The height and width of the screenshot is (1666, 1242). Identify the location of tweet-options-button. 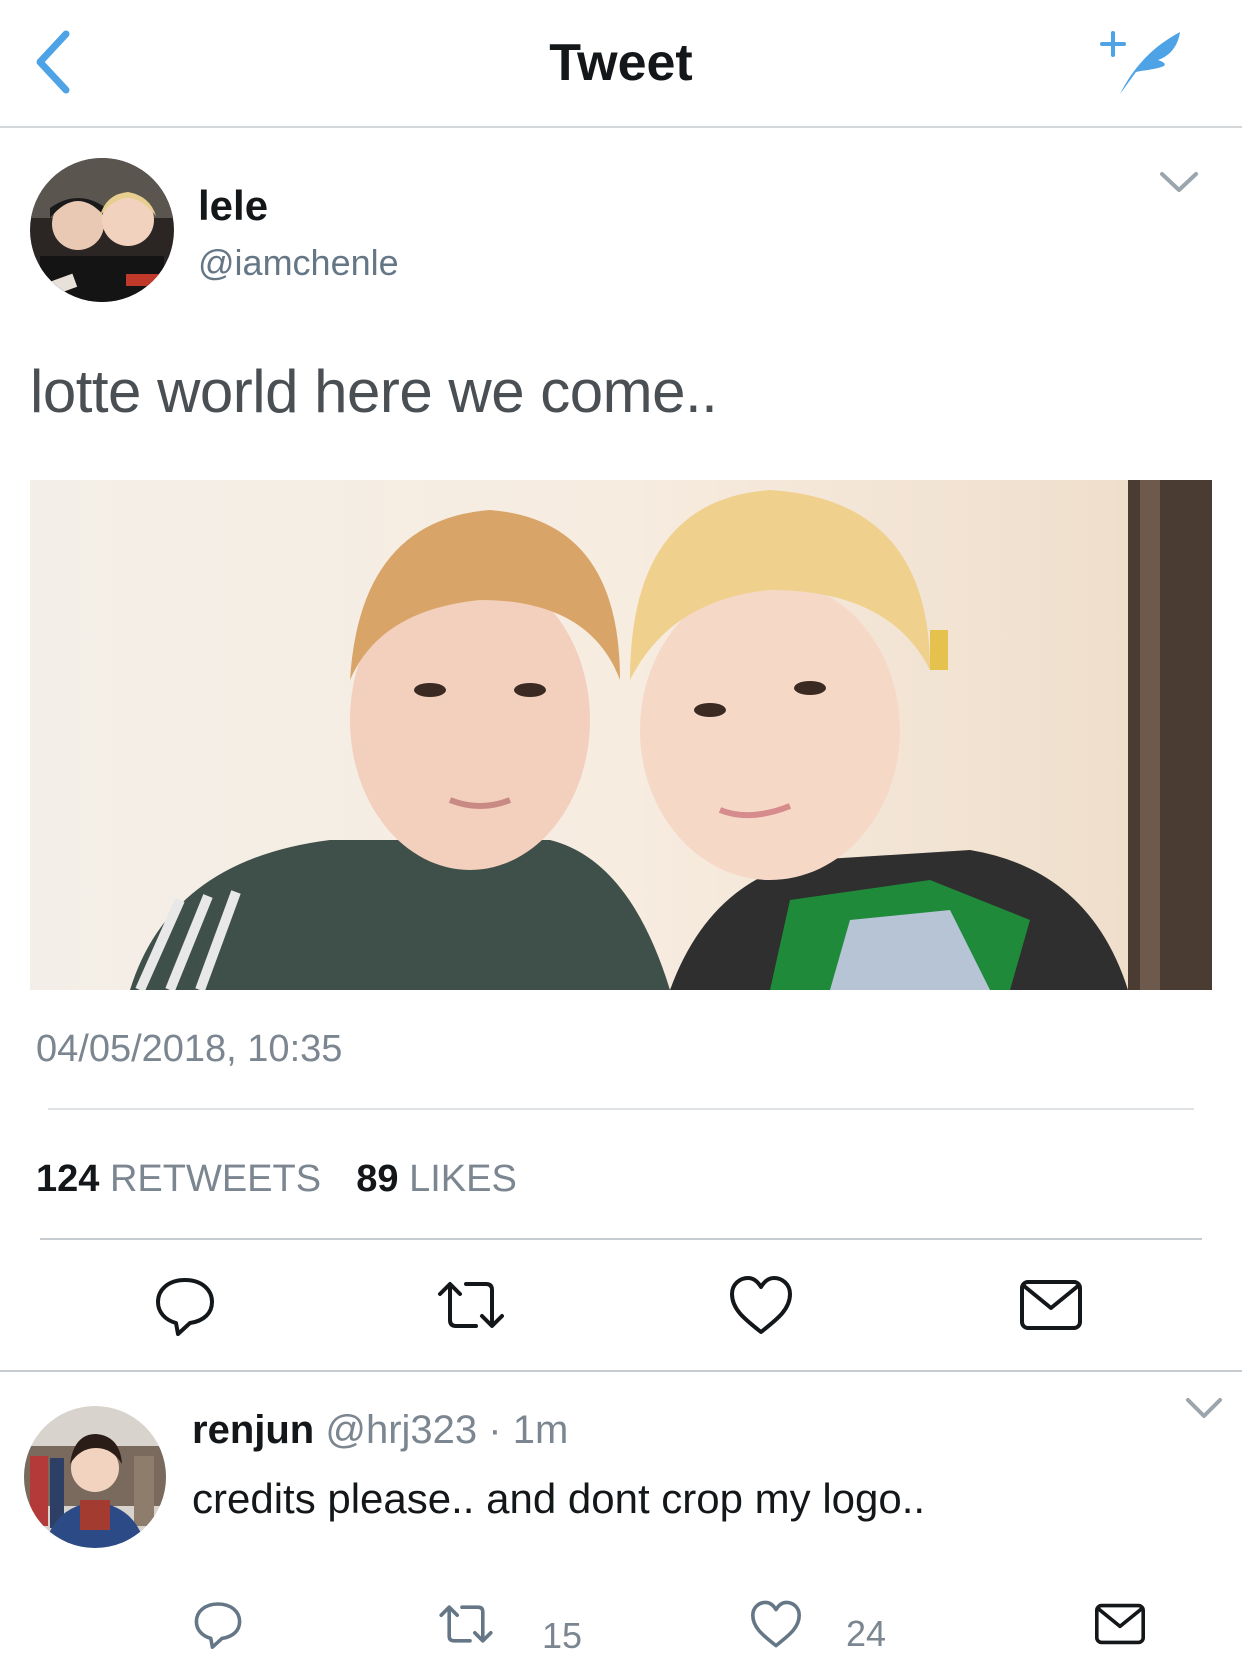
(1179, 183).